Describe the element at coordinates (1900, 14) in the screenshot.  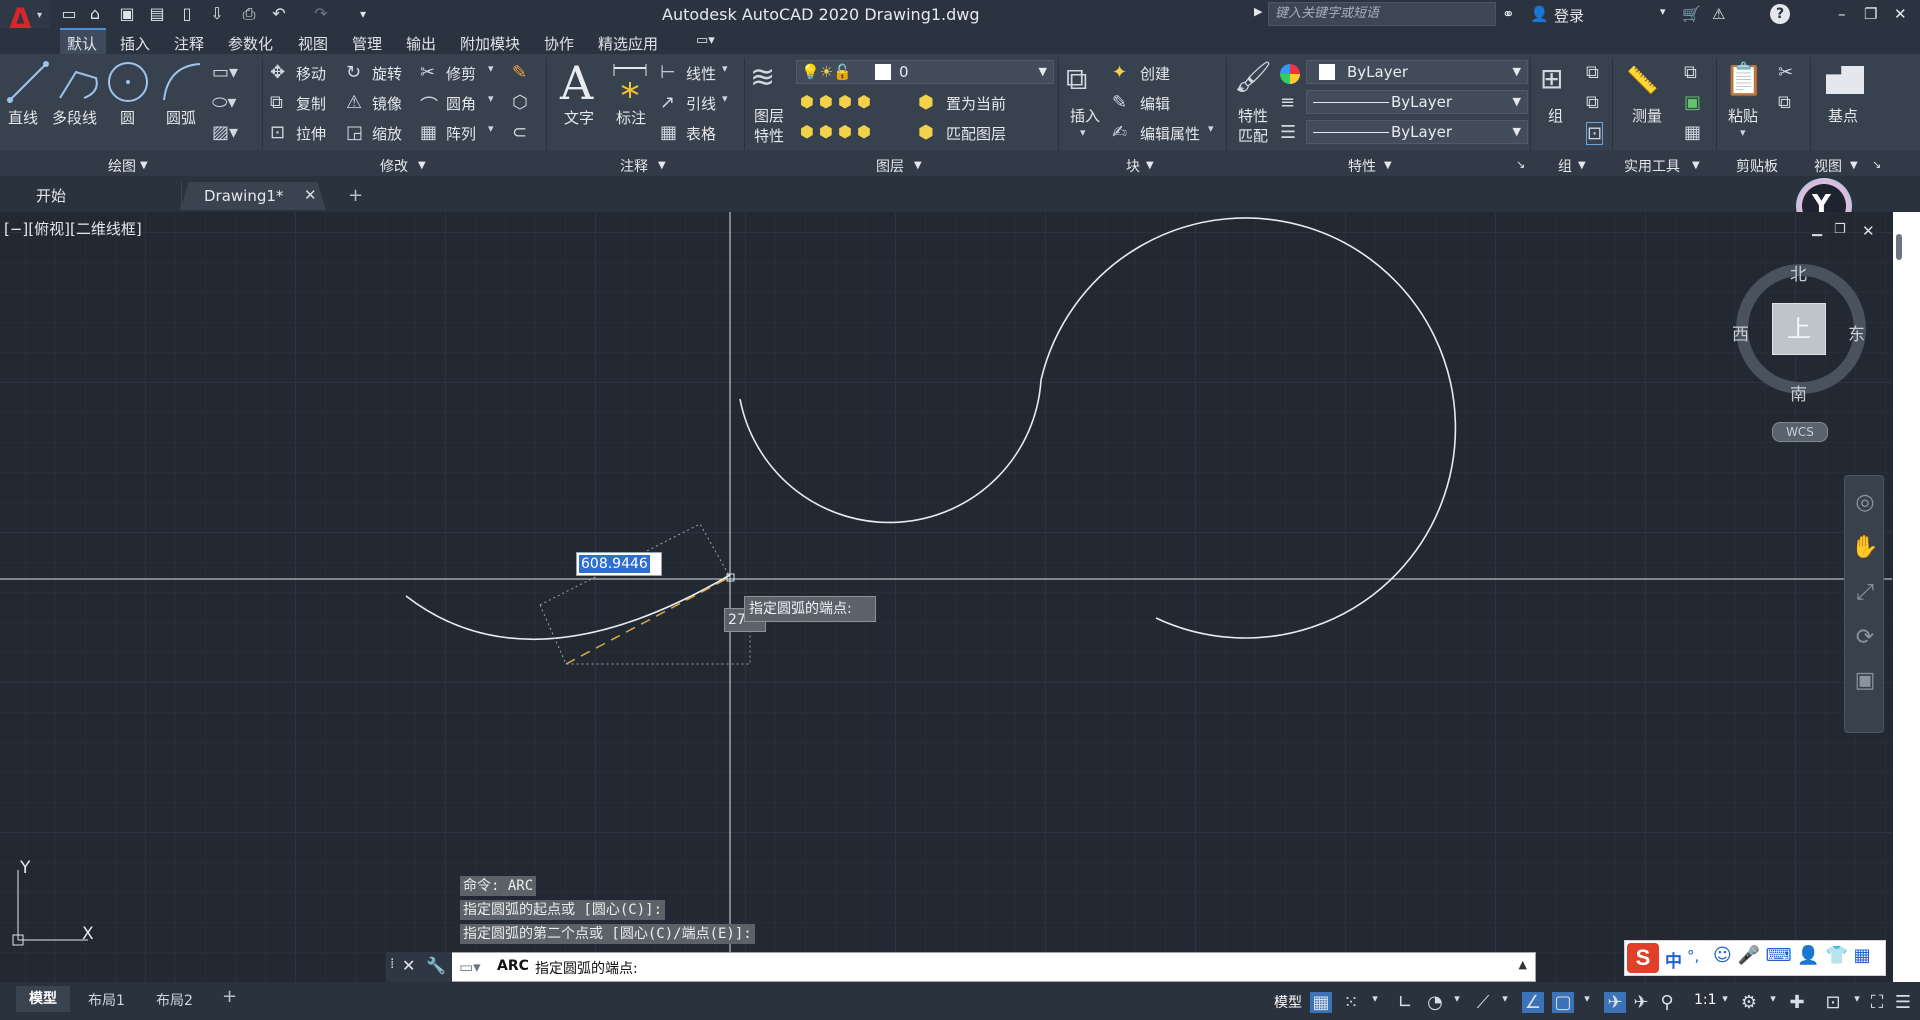
I see `close-icon: ✕` at that location.